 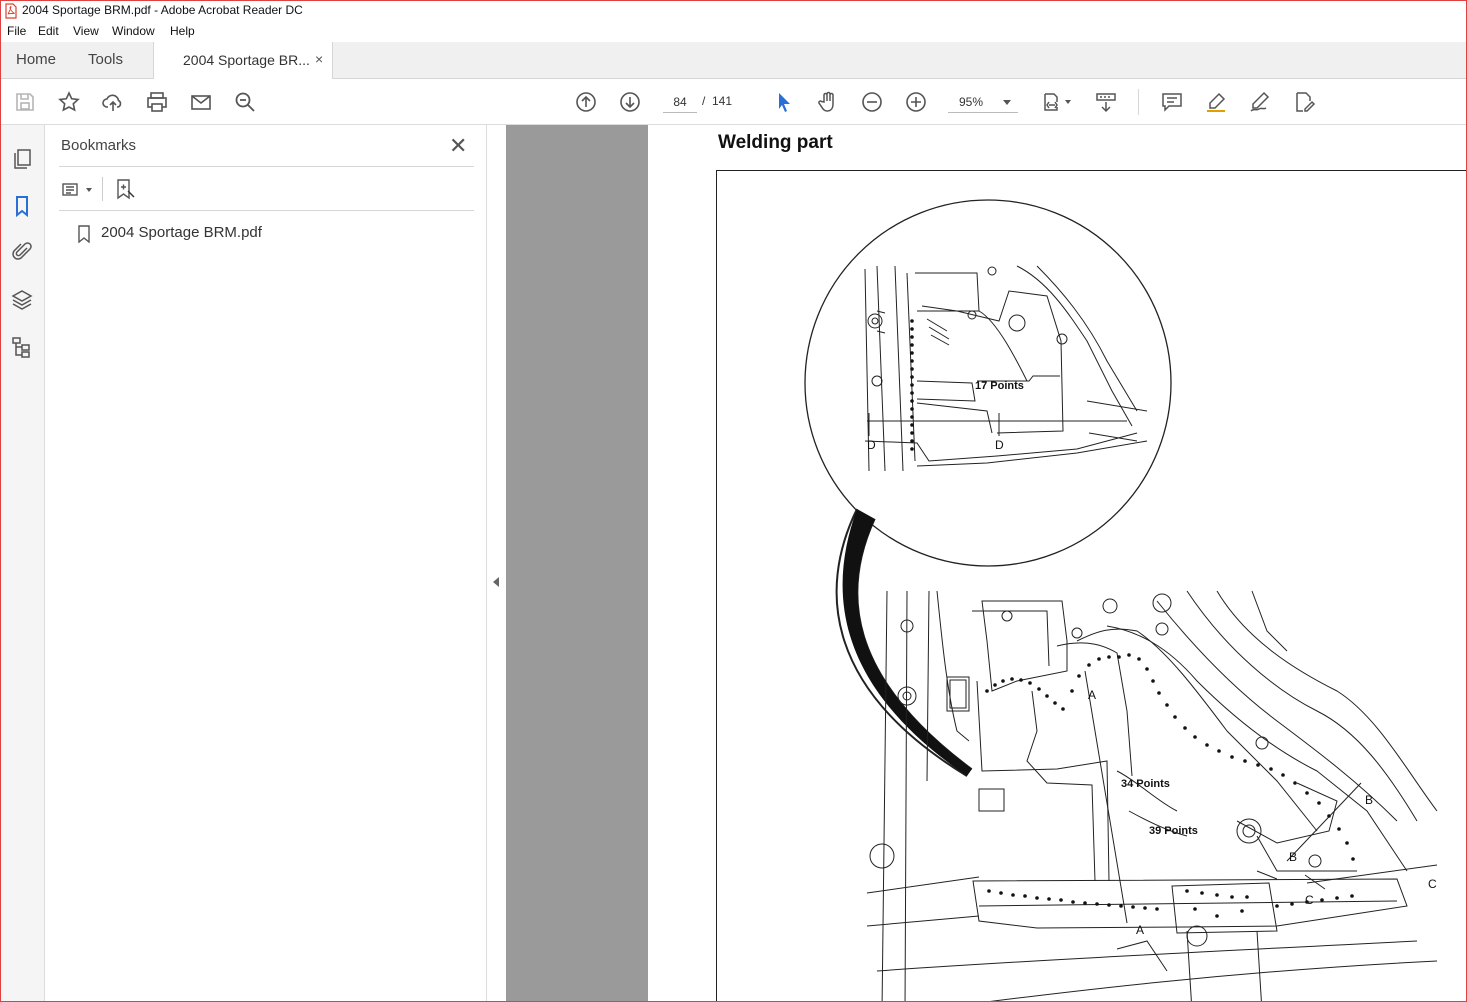 What do you see at coordinates (36, 59) in the screenshot?
I see `tab-home: Home` at bounding box center [36, 59].